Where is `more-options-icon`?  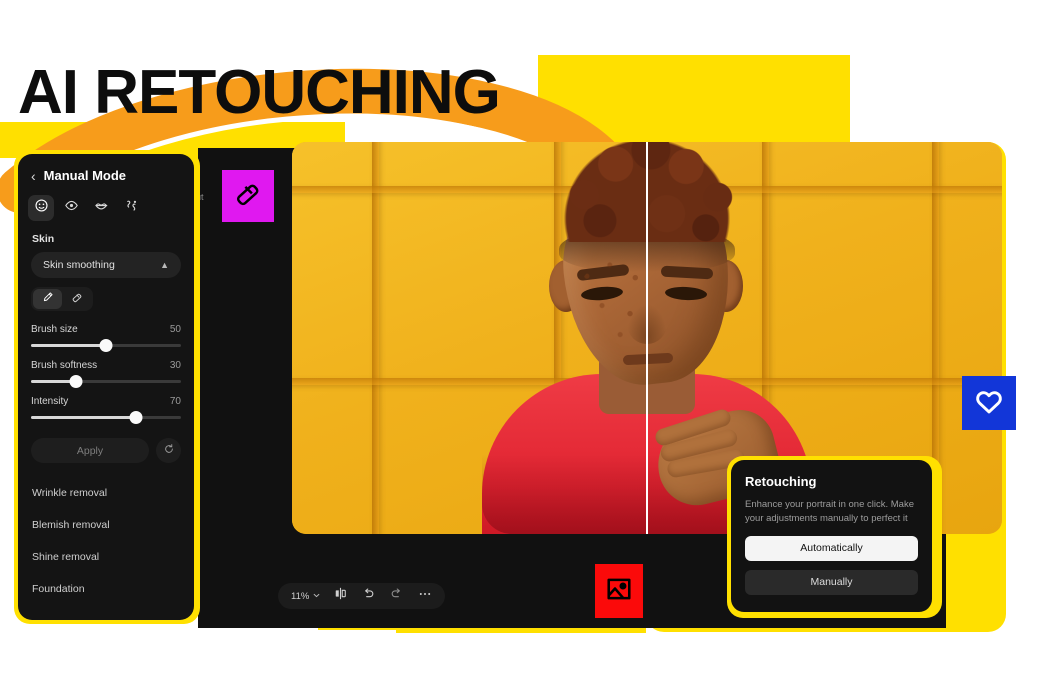 more-options-icon is located at coordinates (425, 596).